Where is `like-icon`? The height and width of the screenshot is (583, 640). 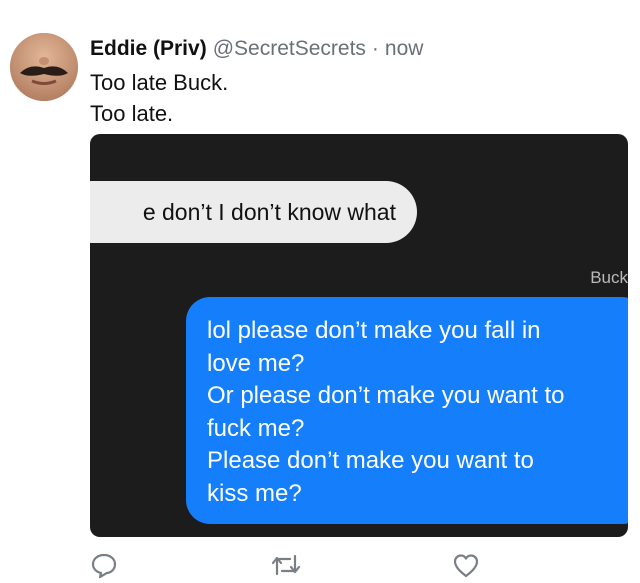
like-icon is located at coordinates (466, 566).